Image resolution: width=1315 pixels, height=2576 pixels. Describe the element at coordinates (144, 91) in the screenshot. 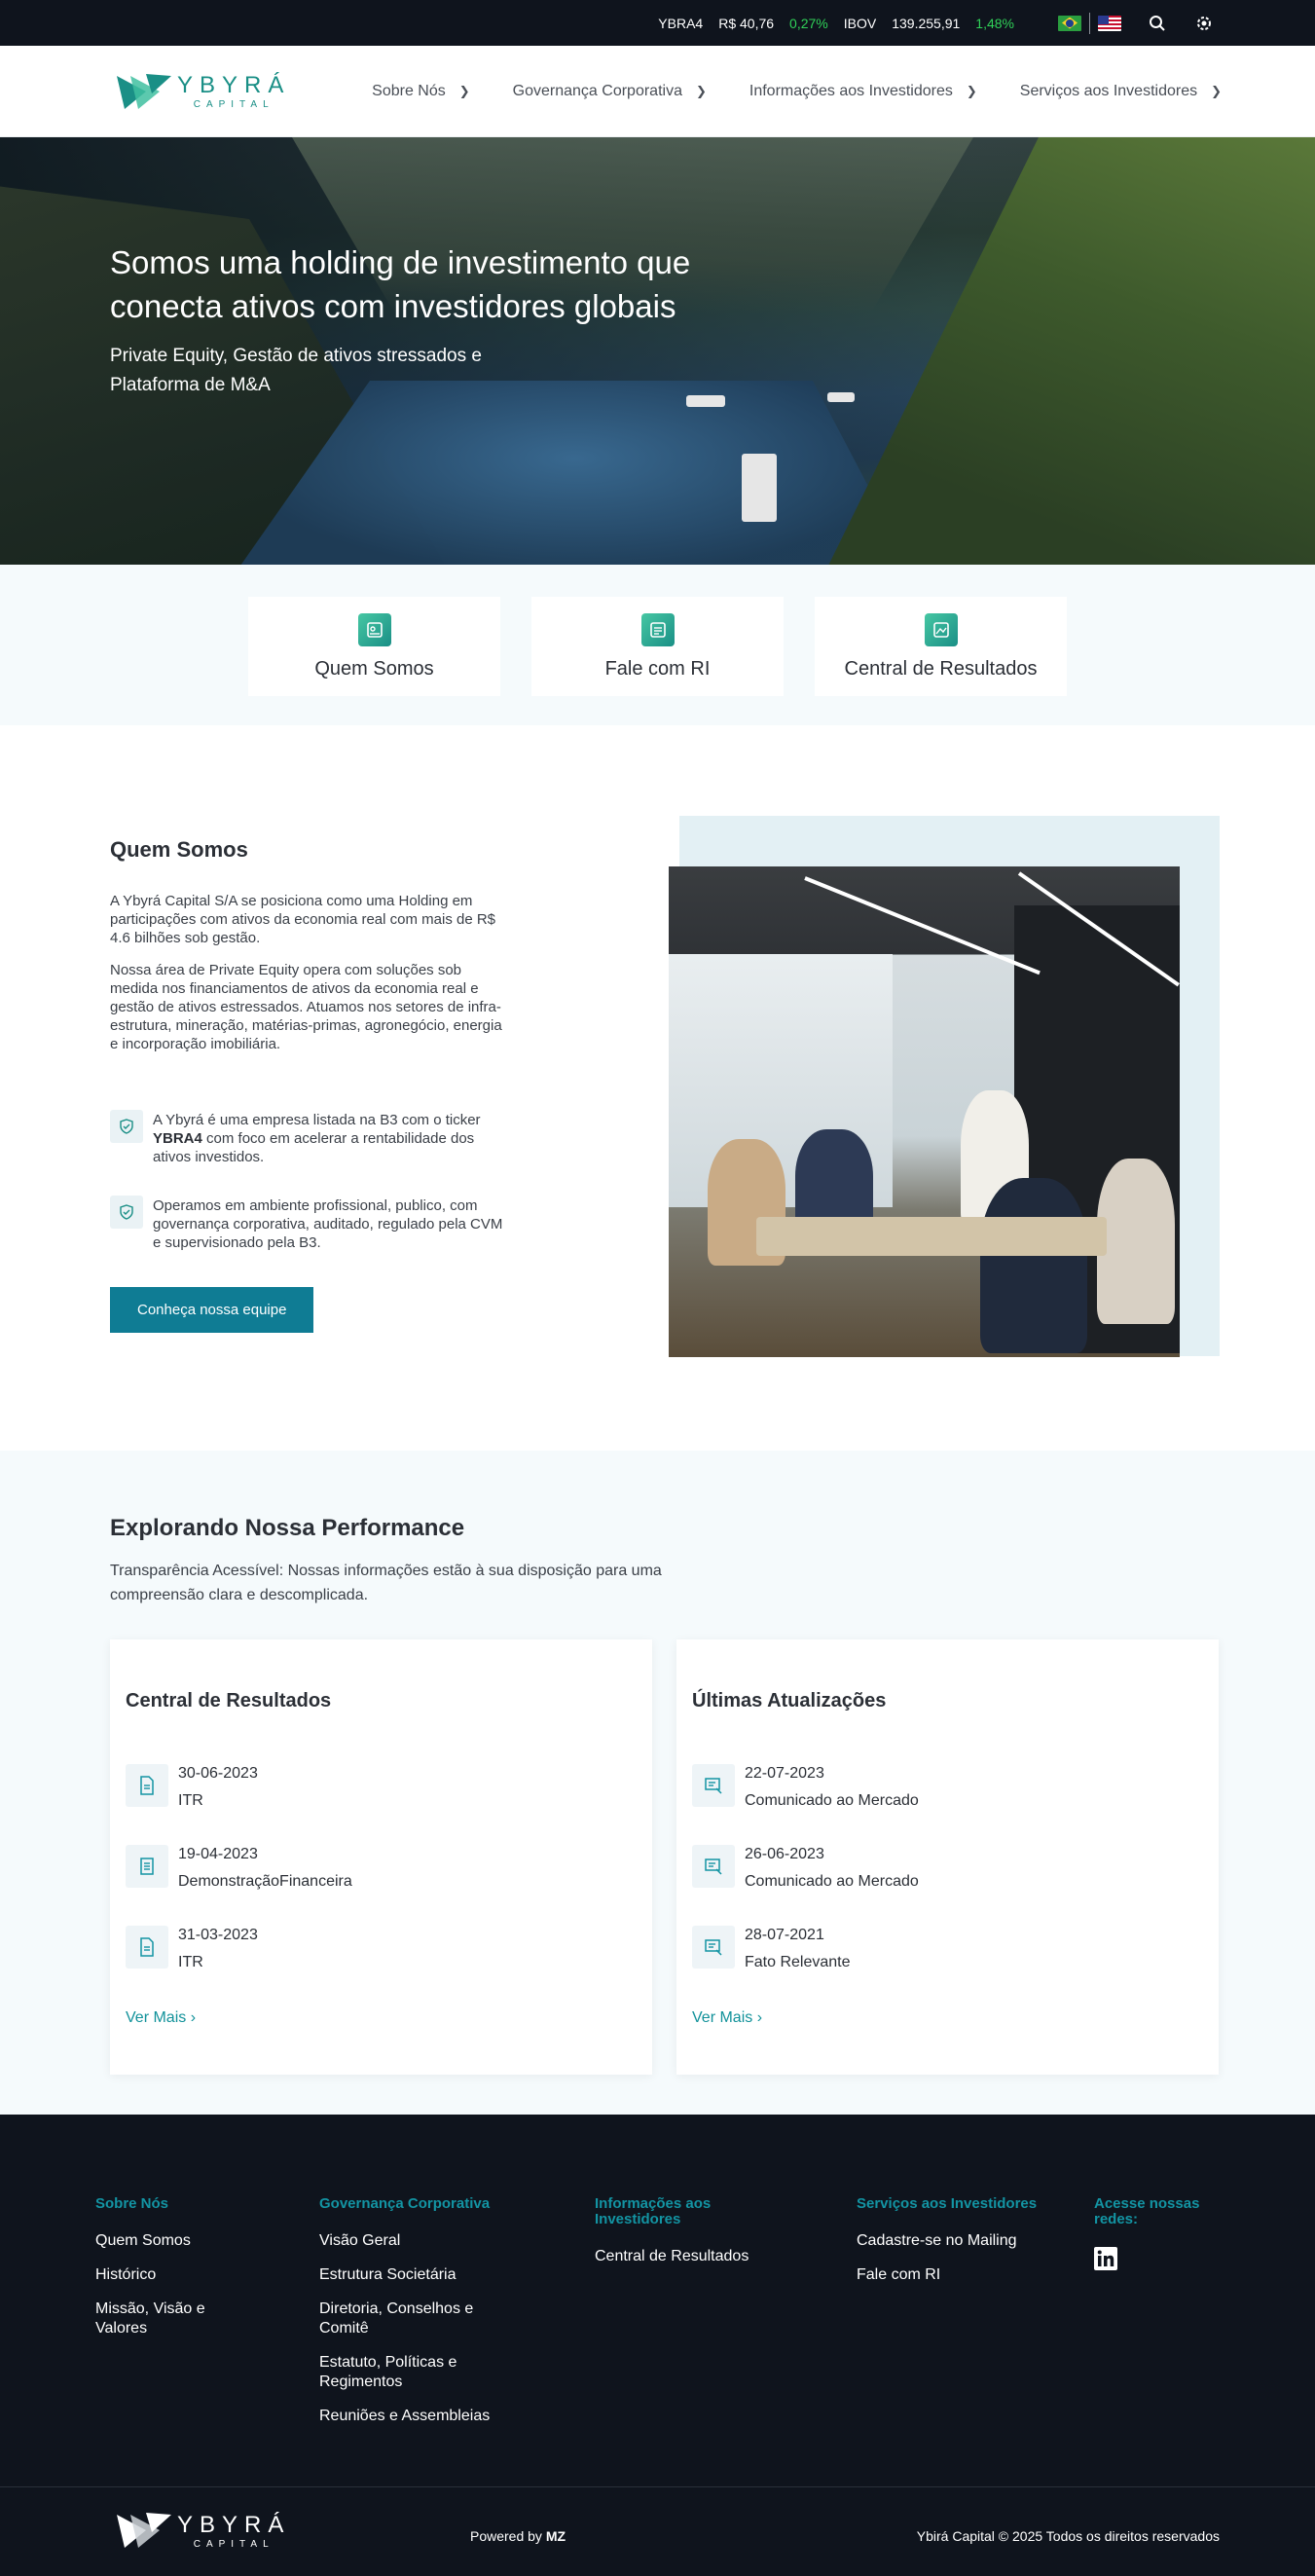

I see `logo-mark-icon` at that location.